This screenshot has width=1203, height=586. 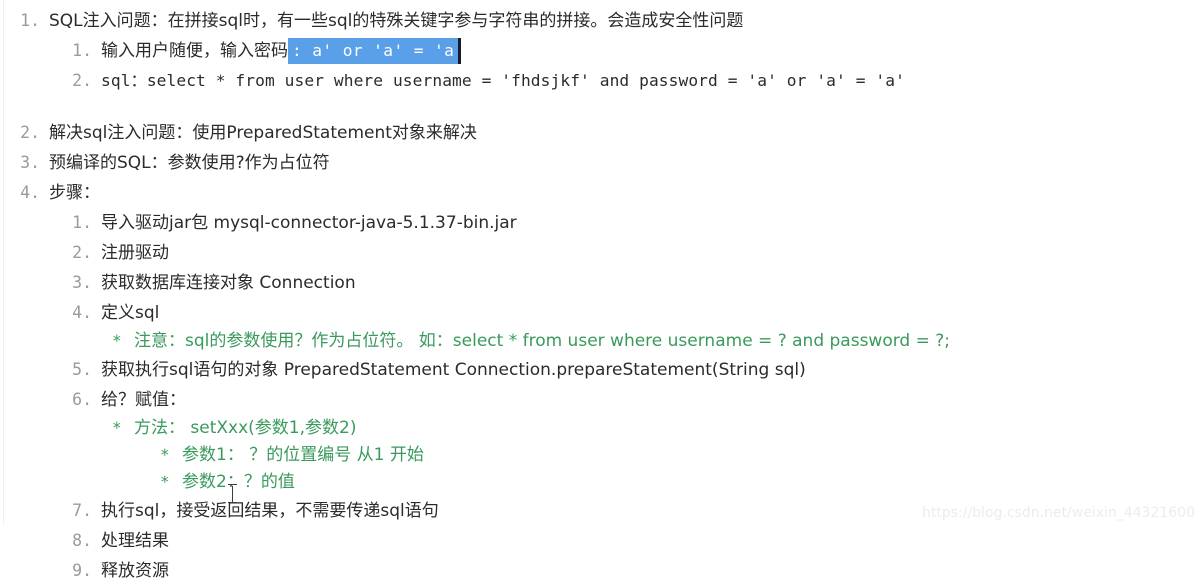 I want to click on list-item-text: 预编译的SQL：参数使用?作为占位符, so click(x=189, y=163).